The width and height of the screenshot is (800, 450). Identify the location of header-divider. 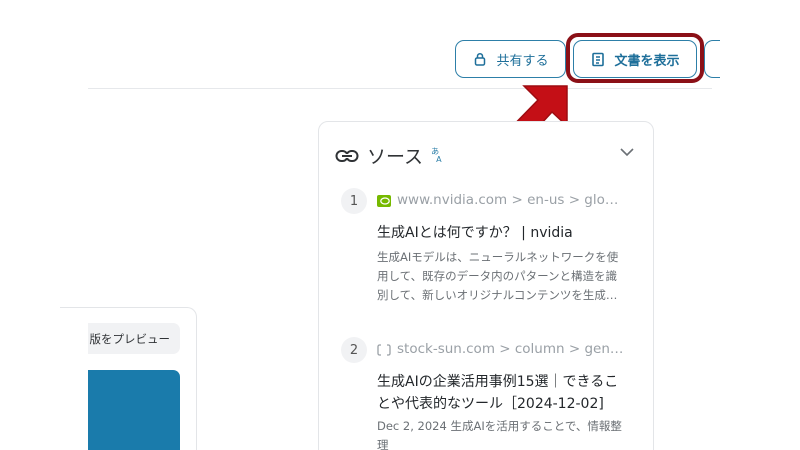
(400, 88).